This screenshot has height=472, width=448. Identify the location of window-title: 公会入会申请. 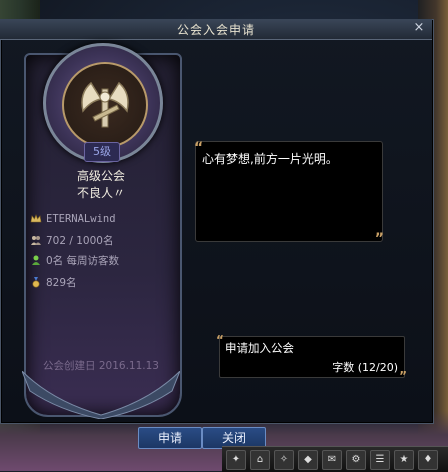
(215, 30).